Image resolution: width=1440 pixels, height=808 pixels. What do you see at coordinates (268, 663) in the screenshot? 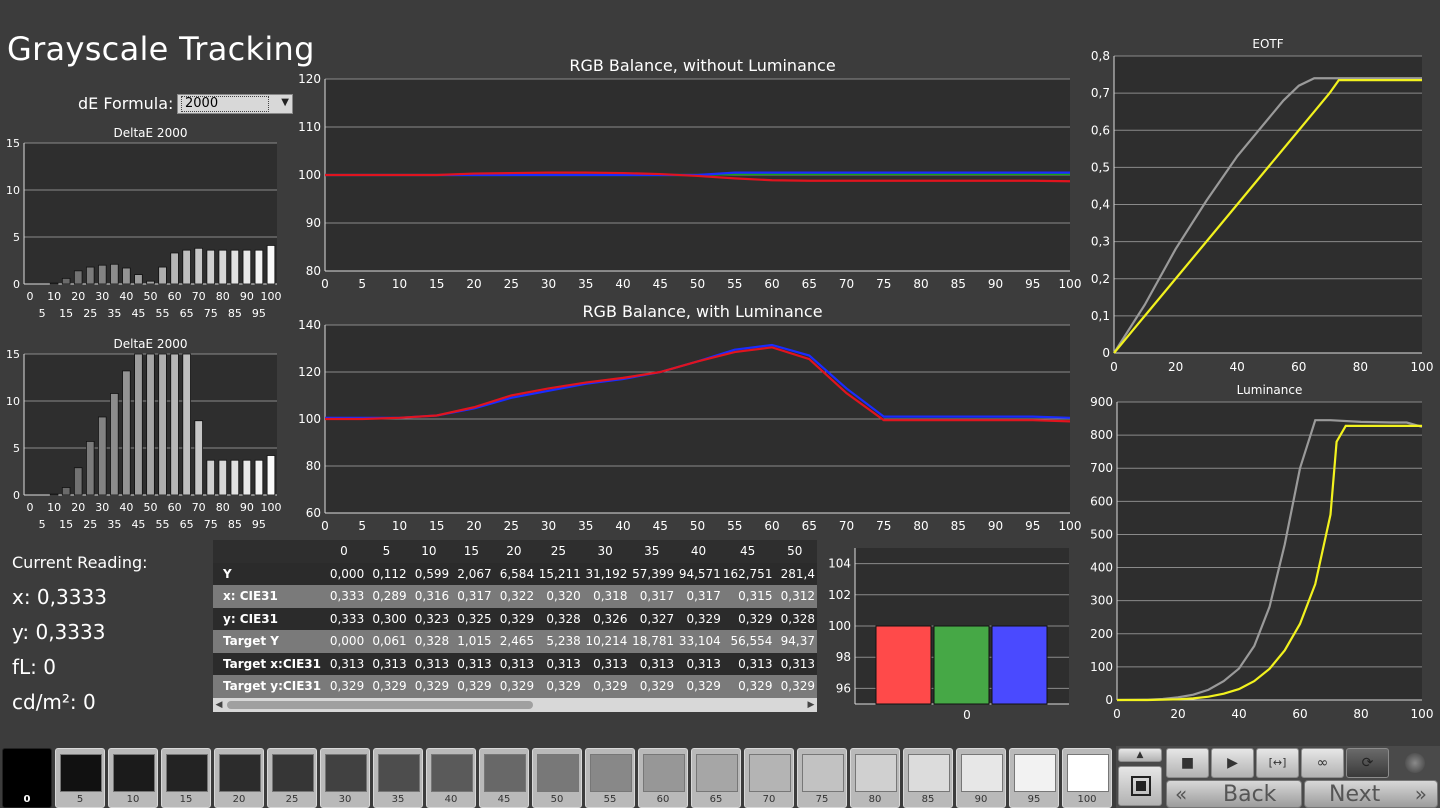
I see `row-label: Target x:CIE31` at bounding box center [268, 663].